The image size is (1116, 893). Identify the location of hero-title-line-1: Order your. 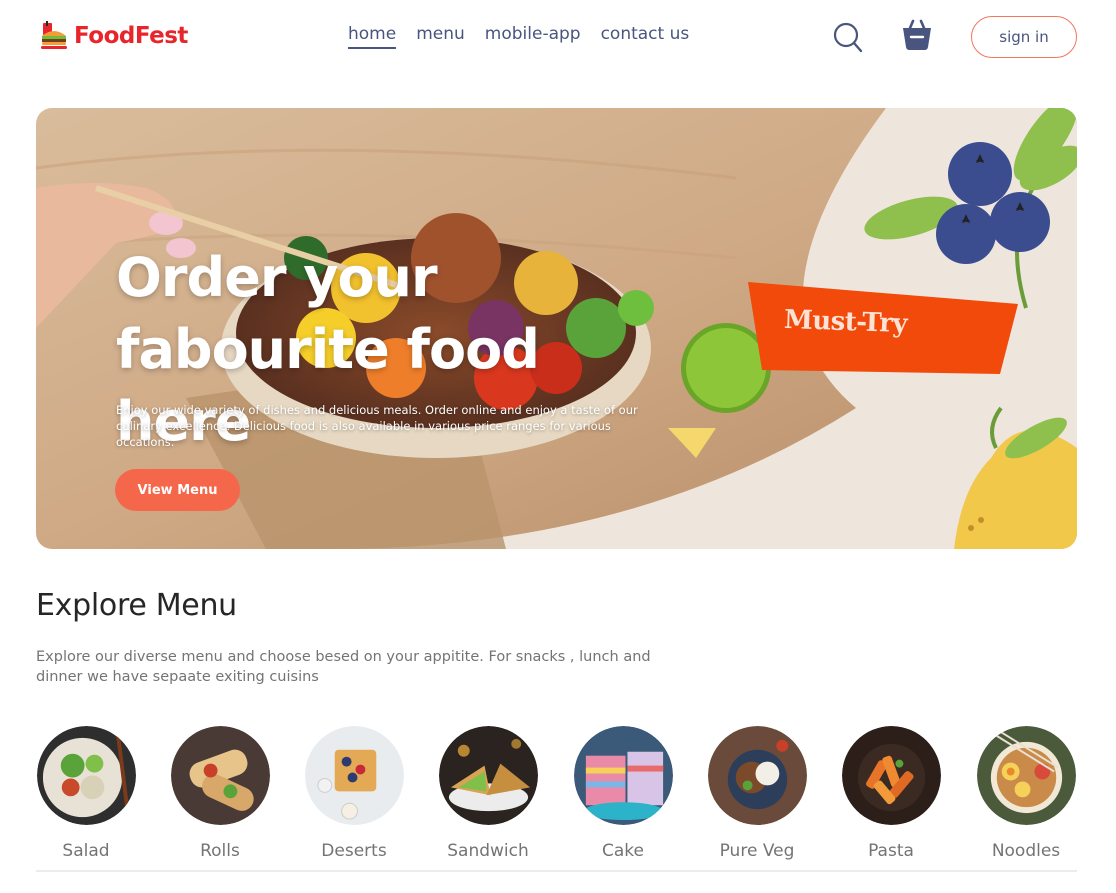
(277, 277).